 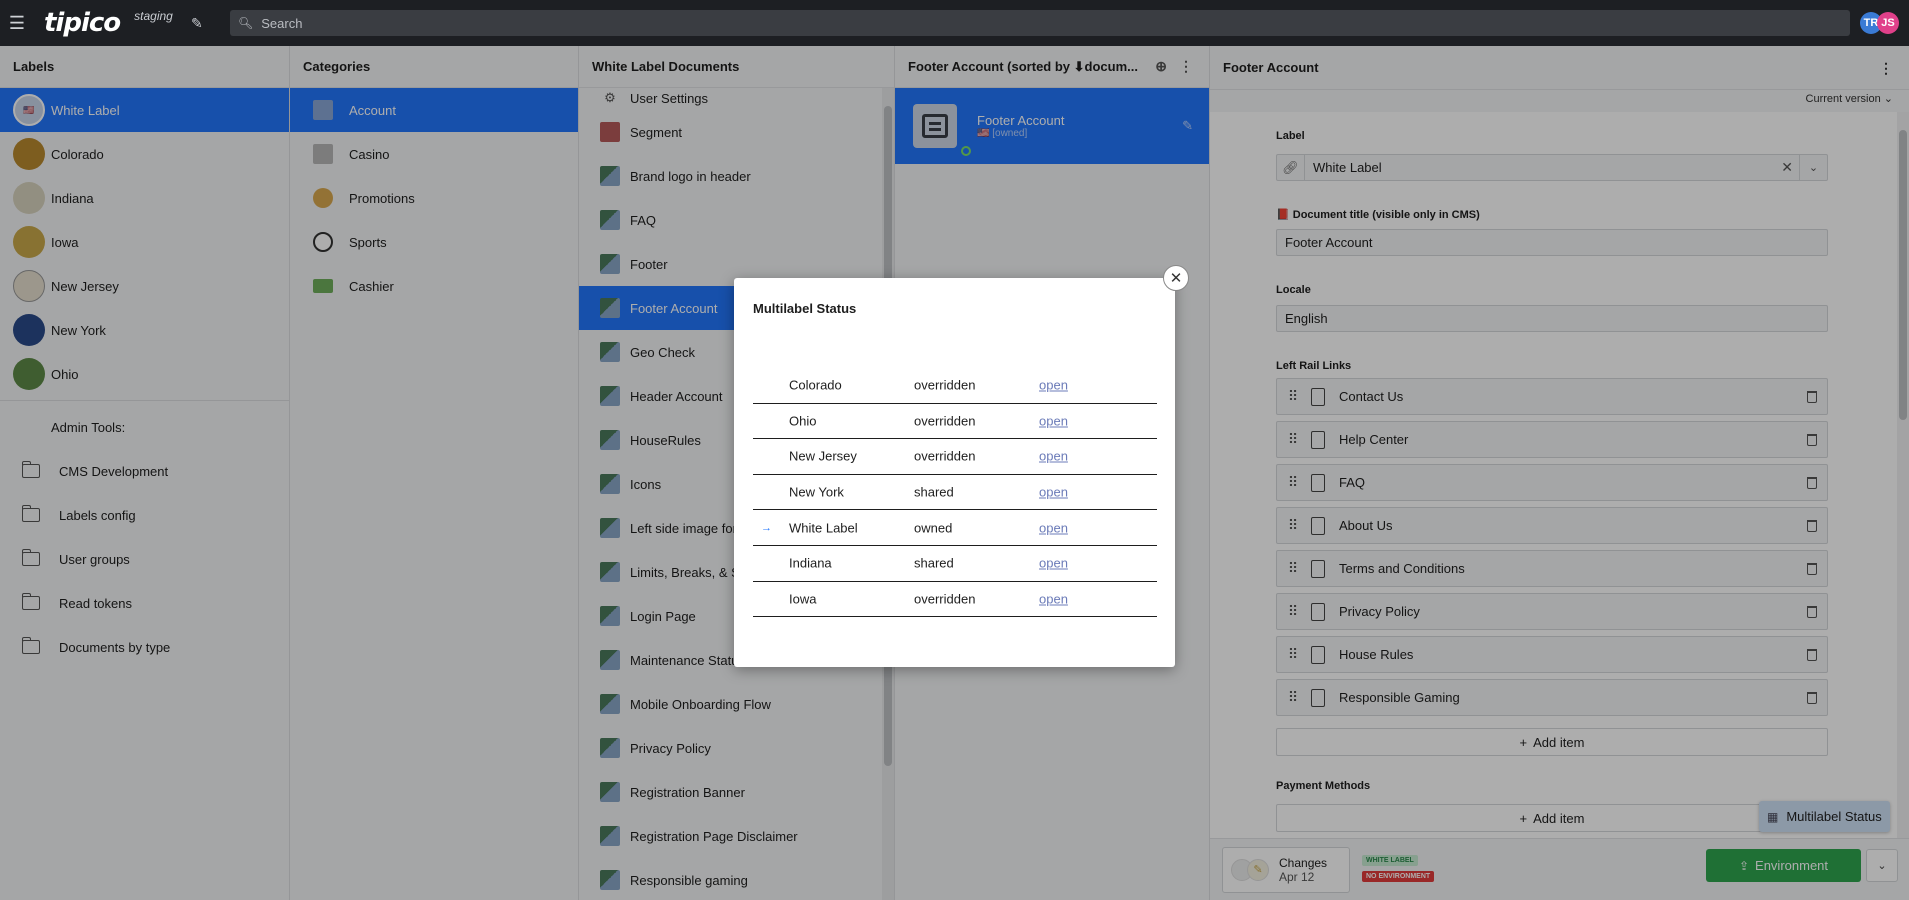 What do you see at coordinates (955, 528) in the screenshot?
I see `table-row-current: → White Label owned open` at bounding box center [955, 528].